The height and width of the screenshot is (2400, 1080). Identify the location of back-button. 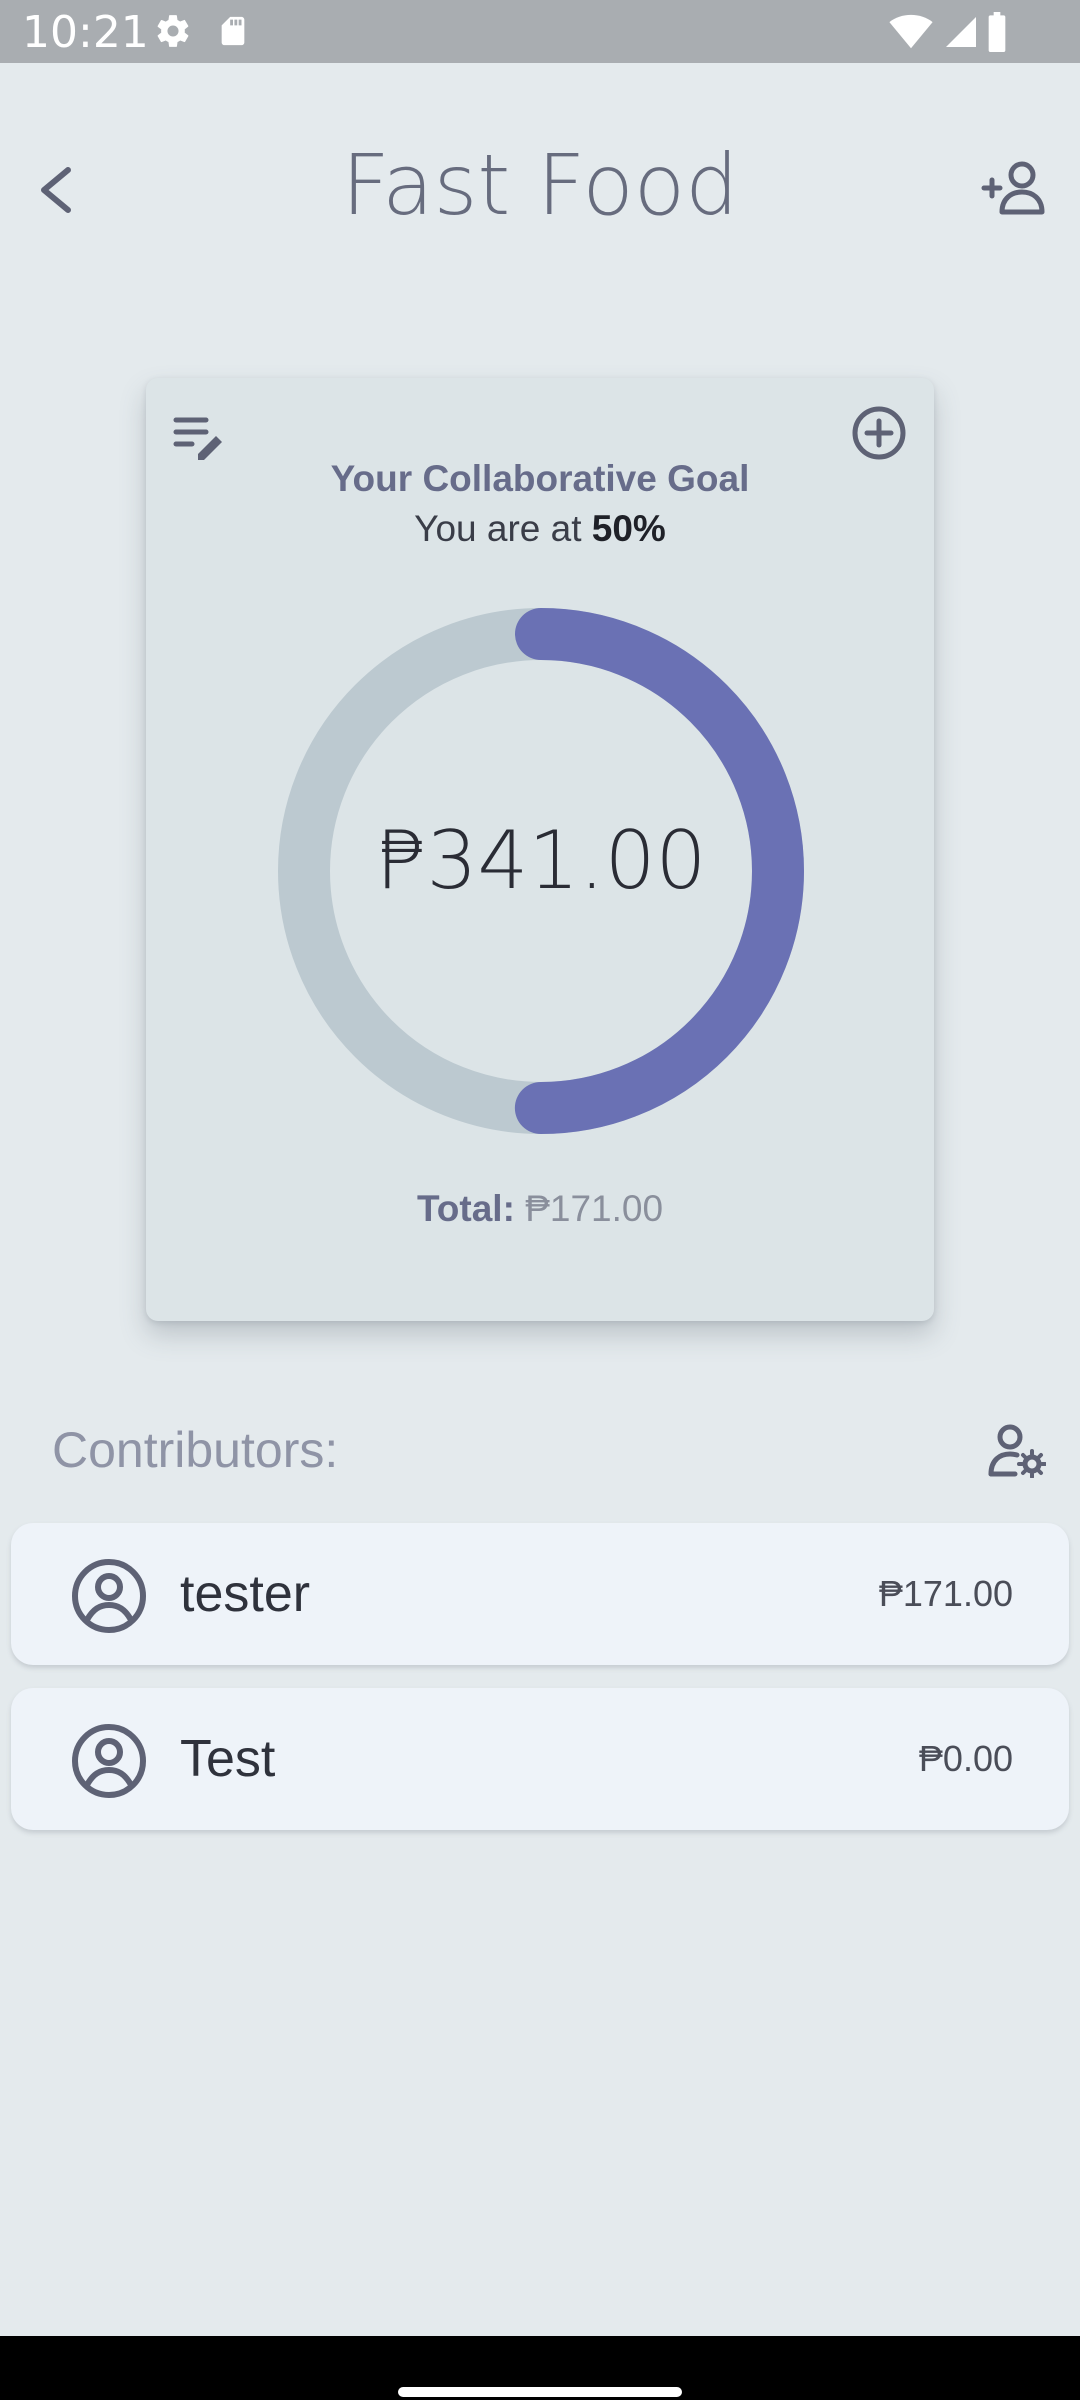
(57, 190).